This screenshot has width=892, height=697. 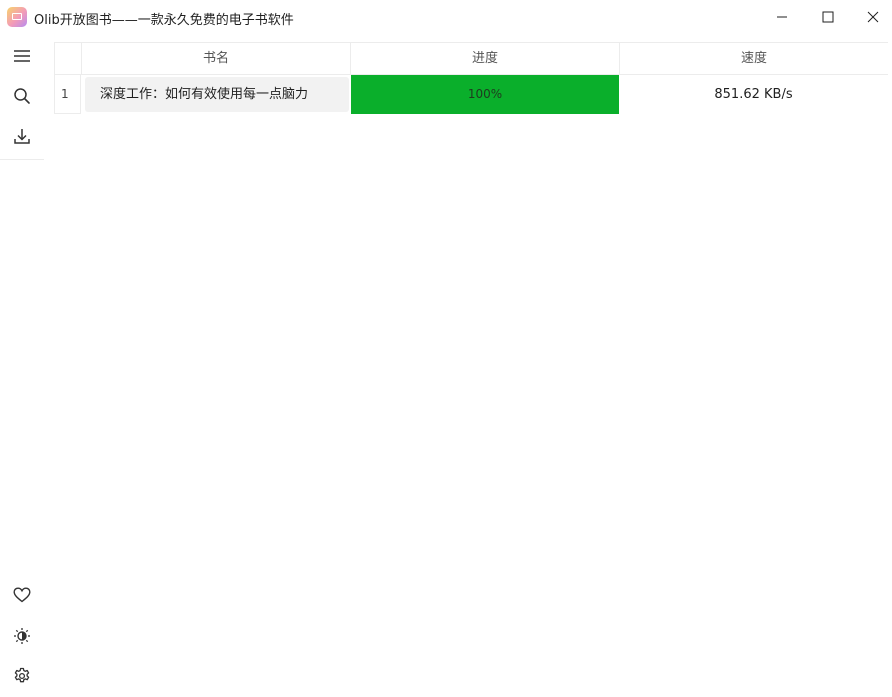 I want to click on book-title: 深度工作：如何有效使用每一点脑力, so click(x=217, y=94).